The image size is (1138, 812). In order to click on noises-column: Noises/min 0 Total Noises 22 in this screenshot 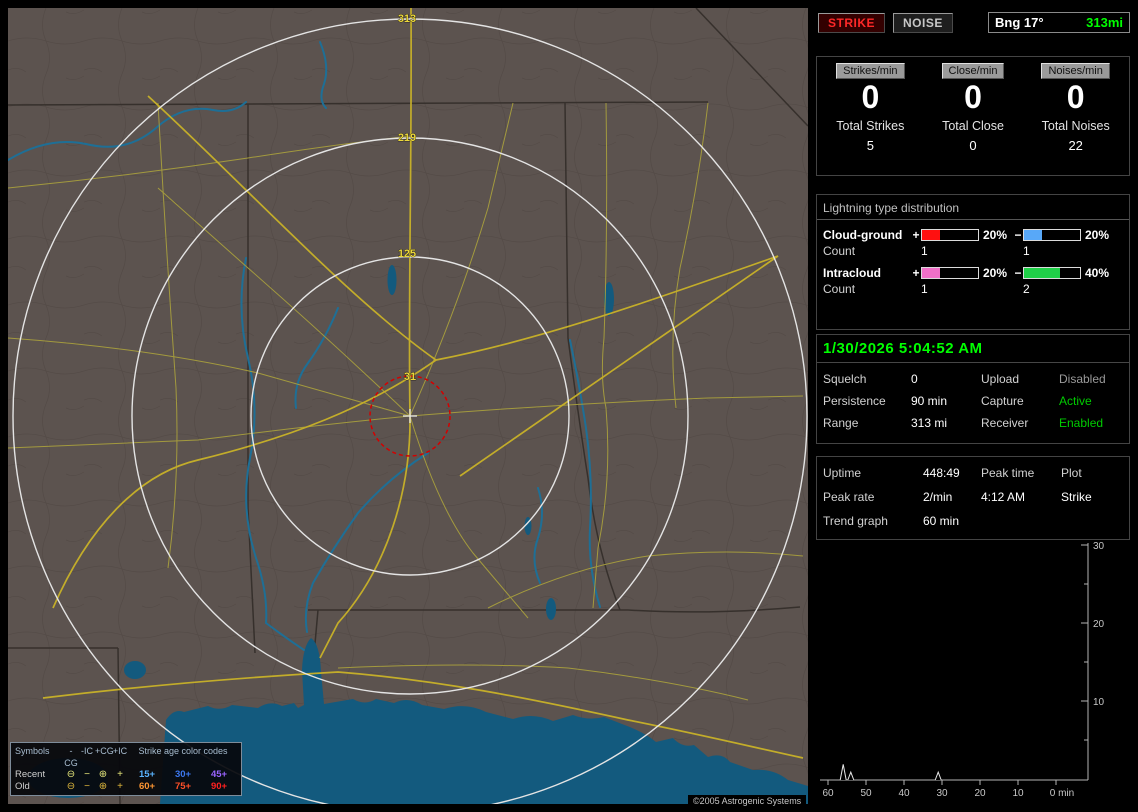, I will do `click(1075, 116)`.